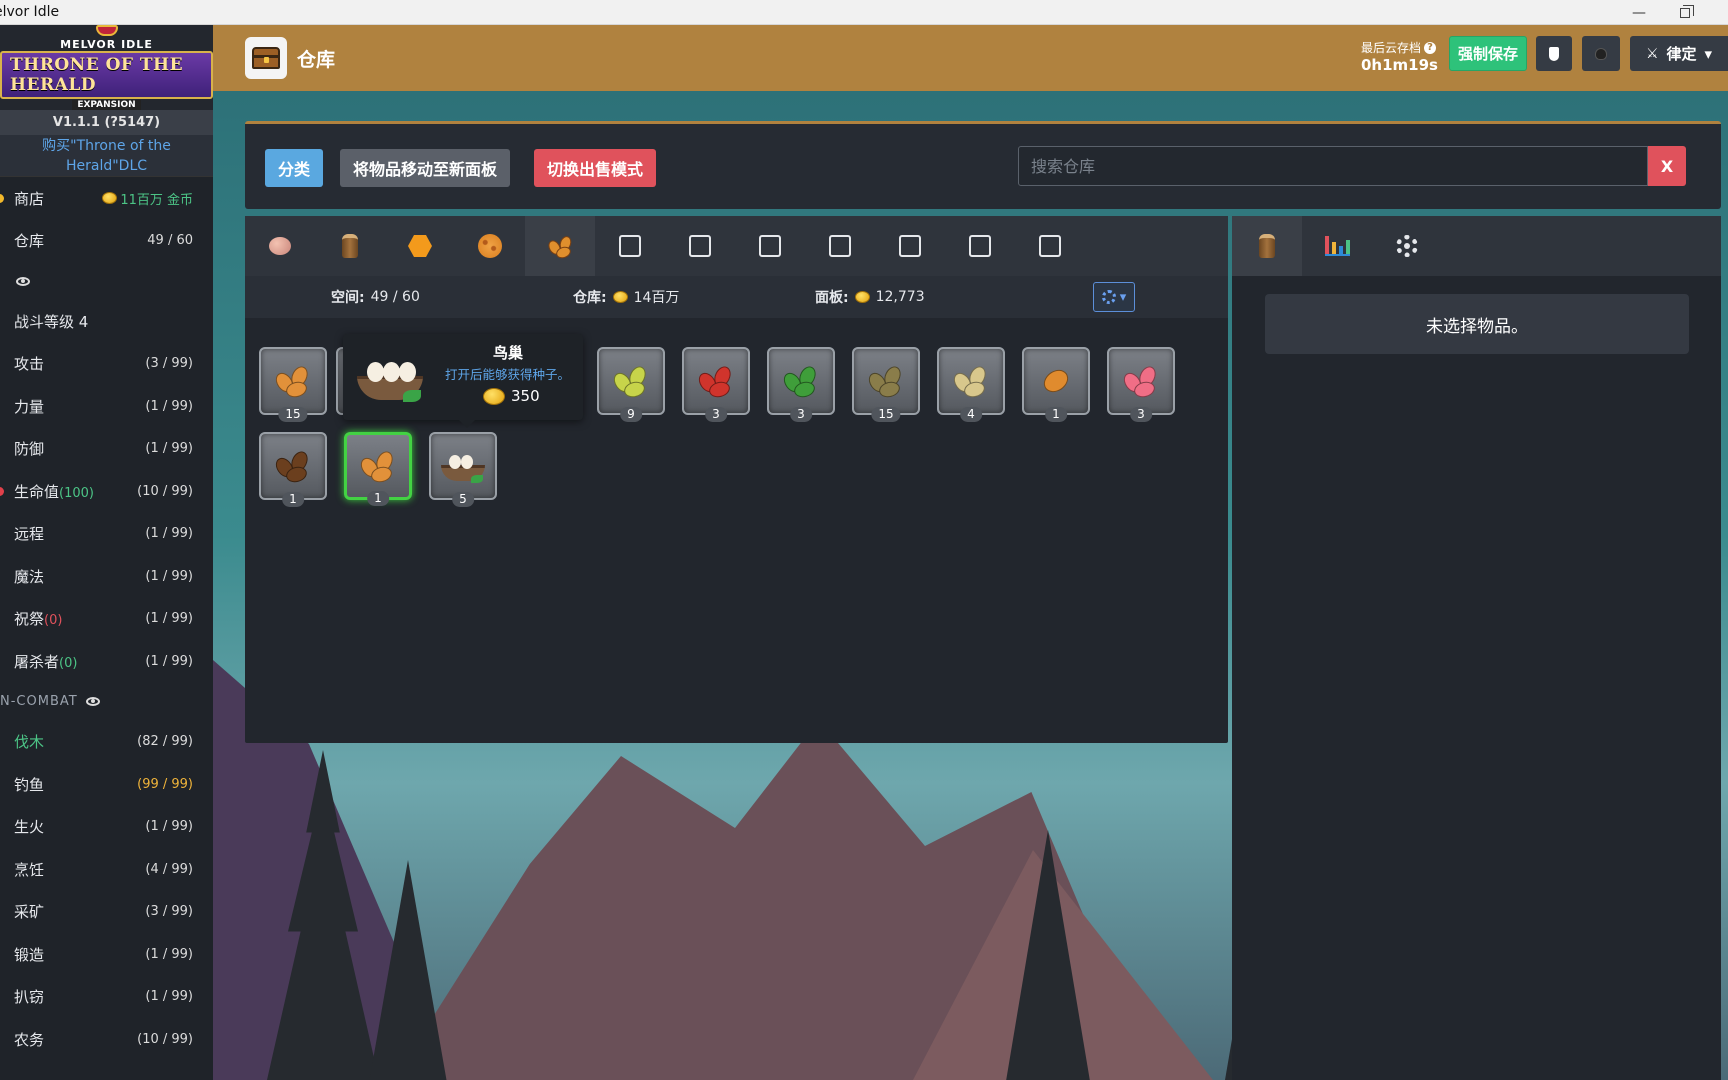 The height and width of the screenshot is (1080, 1728). Describe the element at coordinates (626, 297) in the screenshot. I see `bank-value-stat: 仓库: 14百万` at that location.